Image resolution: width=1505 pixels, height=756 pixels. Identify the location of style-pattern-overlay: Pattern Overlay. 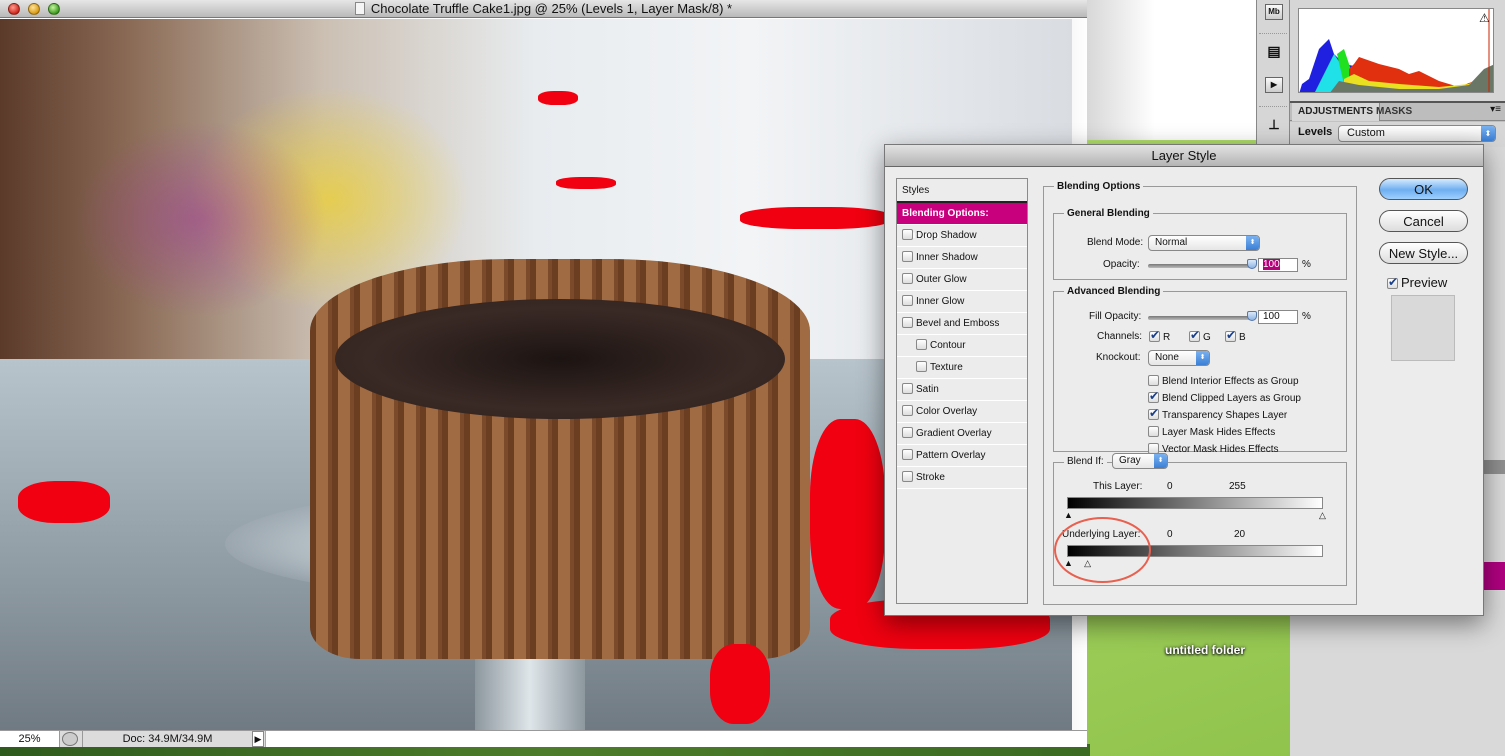
(962, 456).